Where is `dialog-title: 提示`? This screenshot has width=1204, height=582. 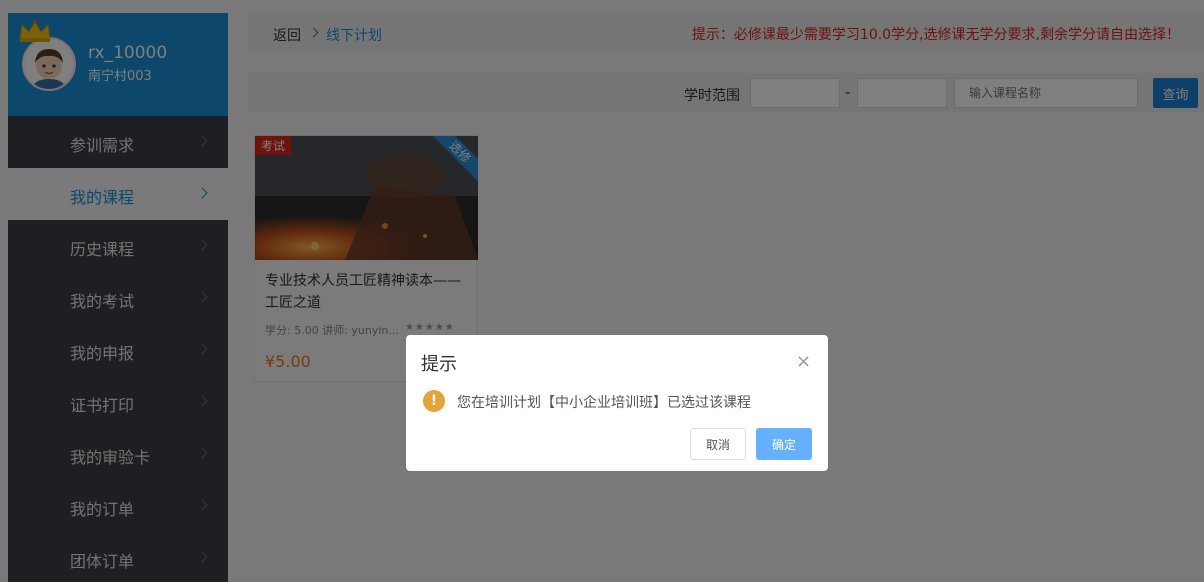
dialog-title: 提示 is located at coordinates (439, 364).